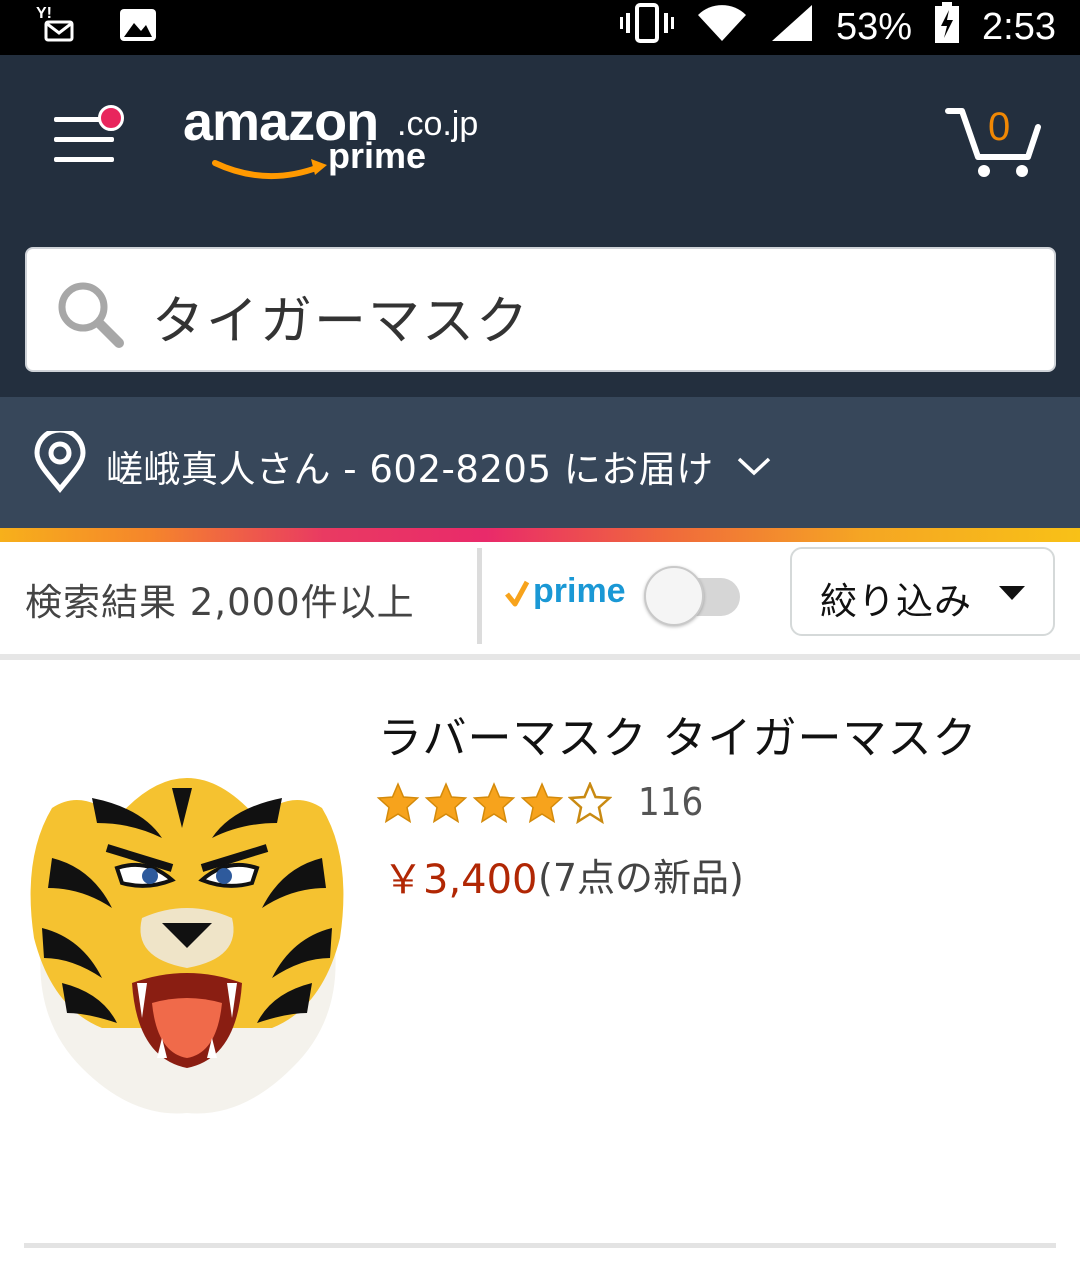  Describe the element at coordinates (540, 309) in the screenshot. I see `search-bar: タイガーマスク` at that location.